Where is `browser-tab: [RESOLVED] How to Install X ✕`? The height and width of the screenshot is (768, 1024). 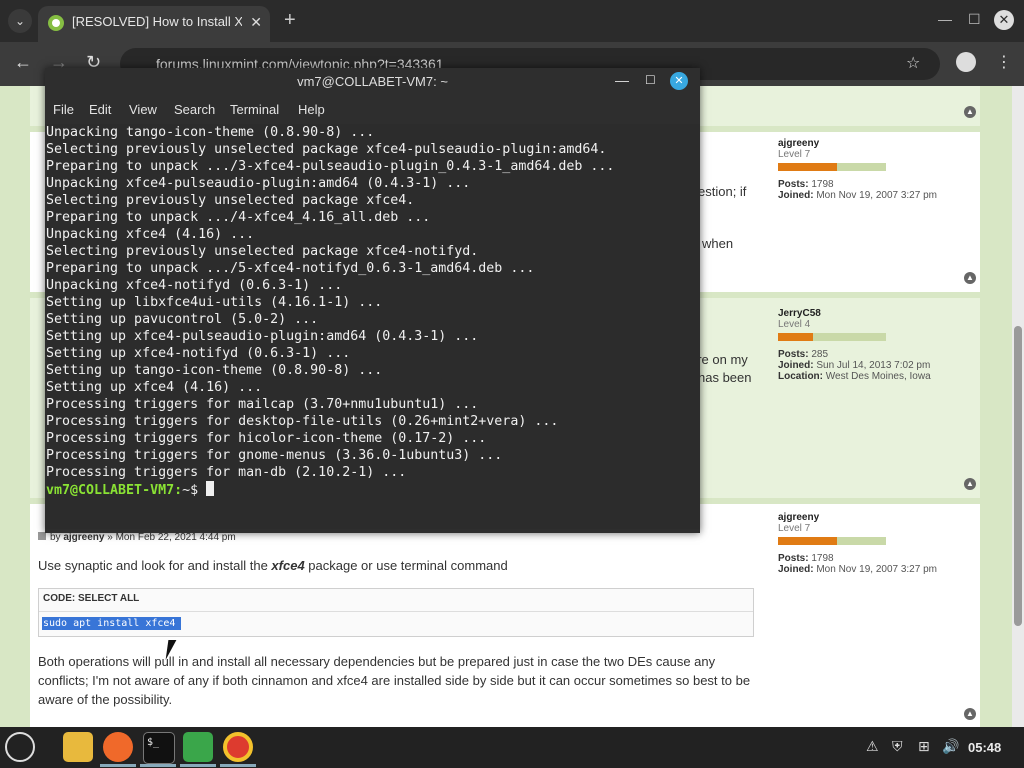
browser-tab: [RESOLVED] How to Install X ✕ is located at coordinates (154, 24).